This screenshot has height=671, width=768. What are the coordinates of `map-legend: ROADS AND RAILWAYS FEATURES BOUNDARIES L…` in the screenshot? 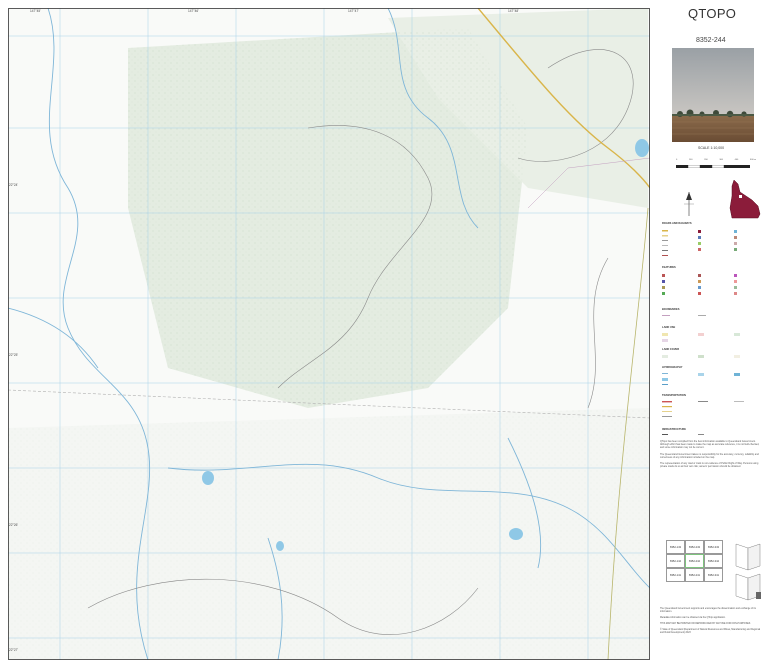 It's located at (713, 330).